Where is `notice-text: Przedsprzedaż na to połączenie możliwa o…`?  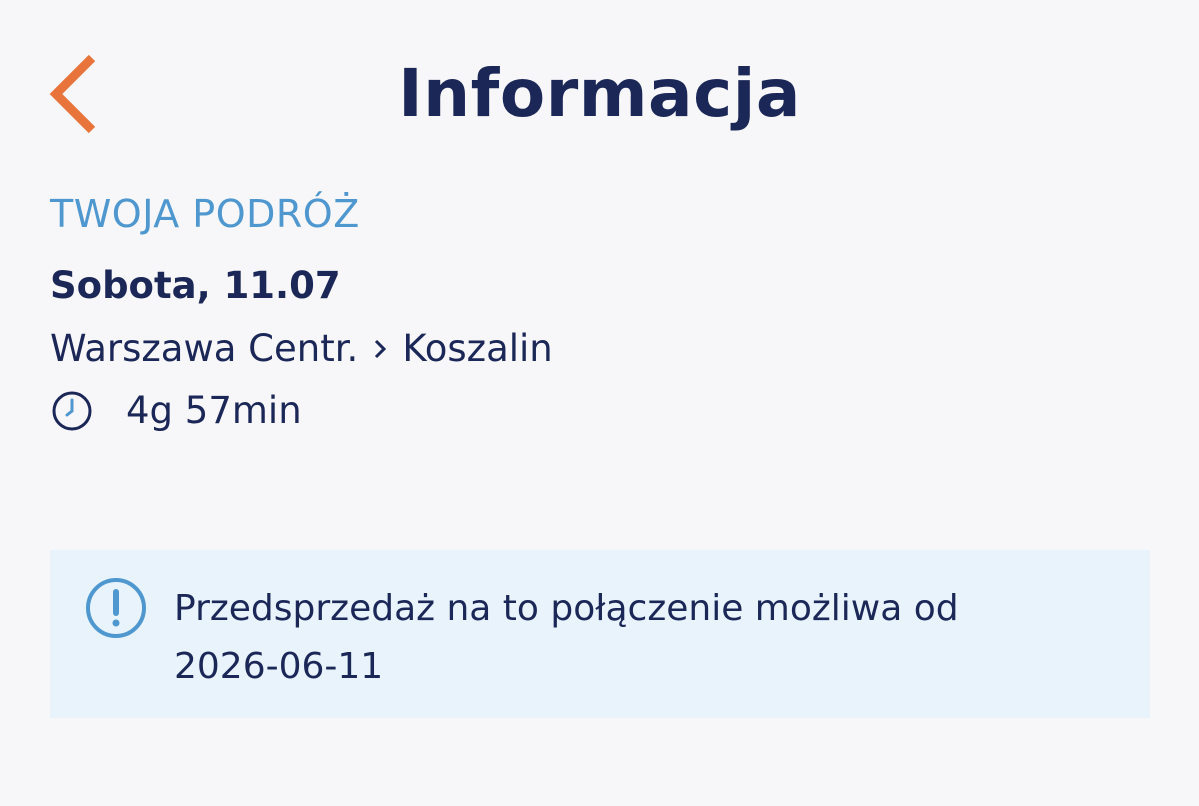
notice-text: Przedsprzedaż na to połączenie możliwa o… is located at coordinates (649, 638).